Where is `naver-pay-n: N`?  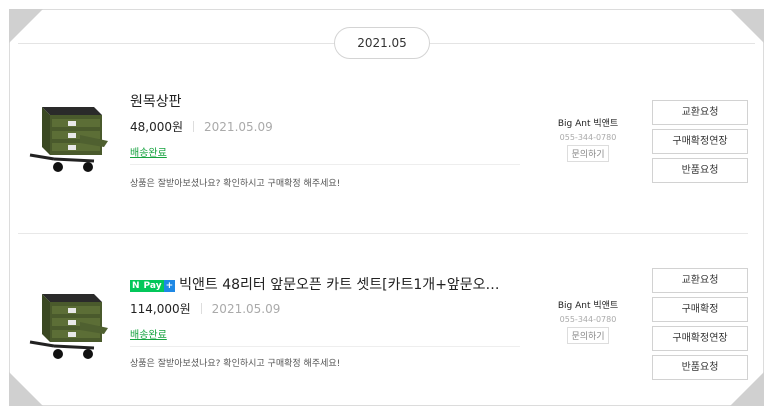 naver-pay-n: N is located at coordinates (136, 286).